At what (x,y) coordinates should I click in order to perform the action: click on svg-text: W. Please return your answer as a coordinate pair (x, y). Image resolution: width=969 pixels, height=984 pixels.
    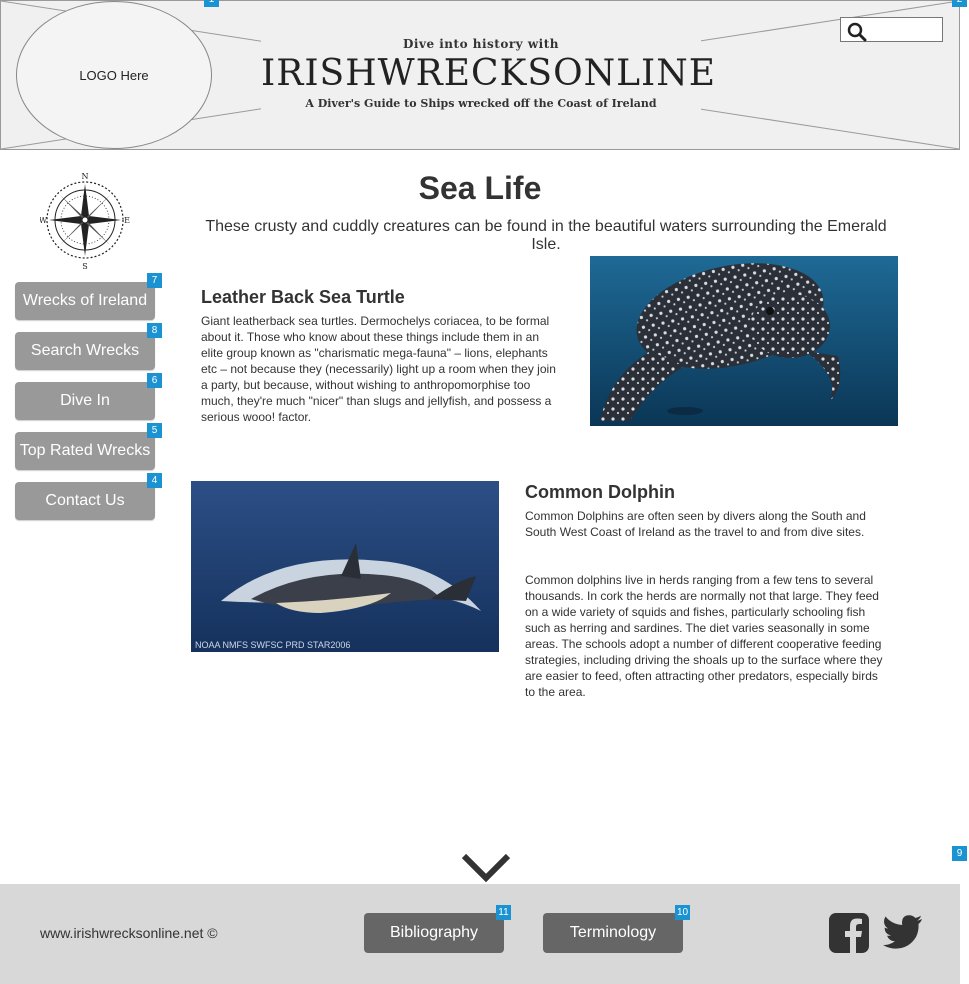
    Looking at the image, I should click on (44, 220).